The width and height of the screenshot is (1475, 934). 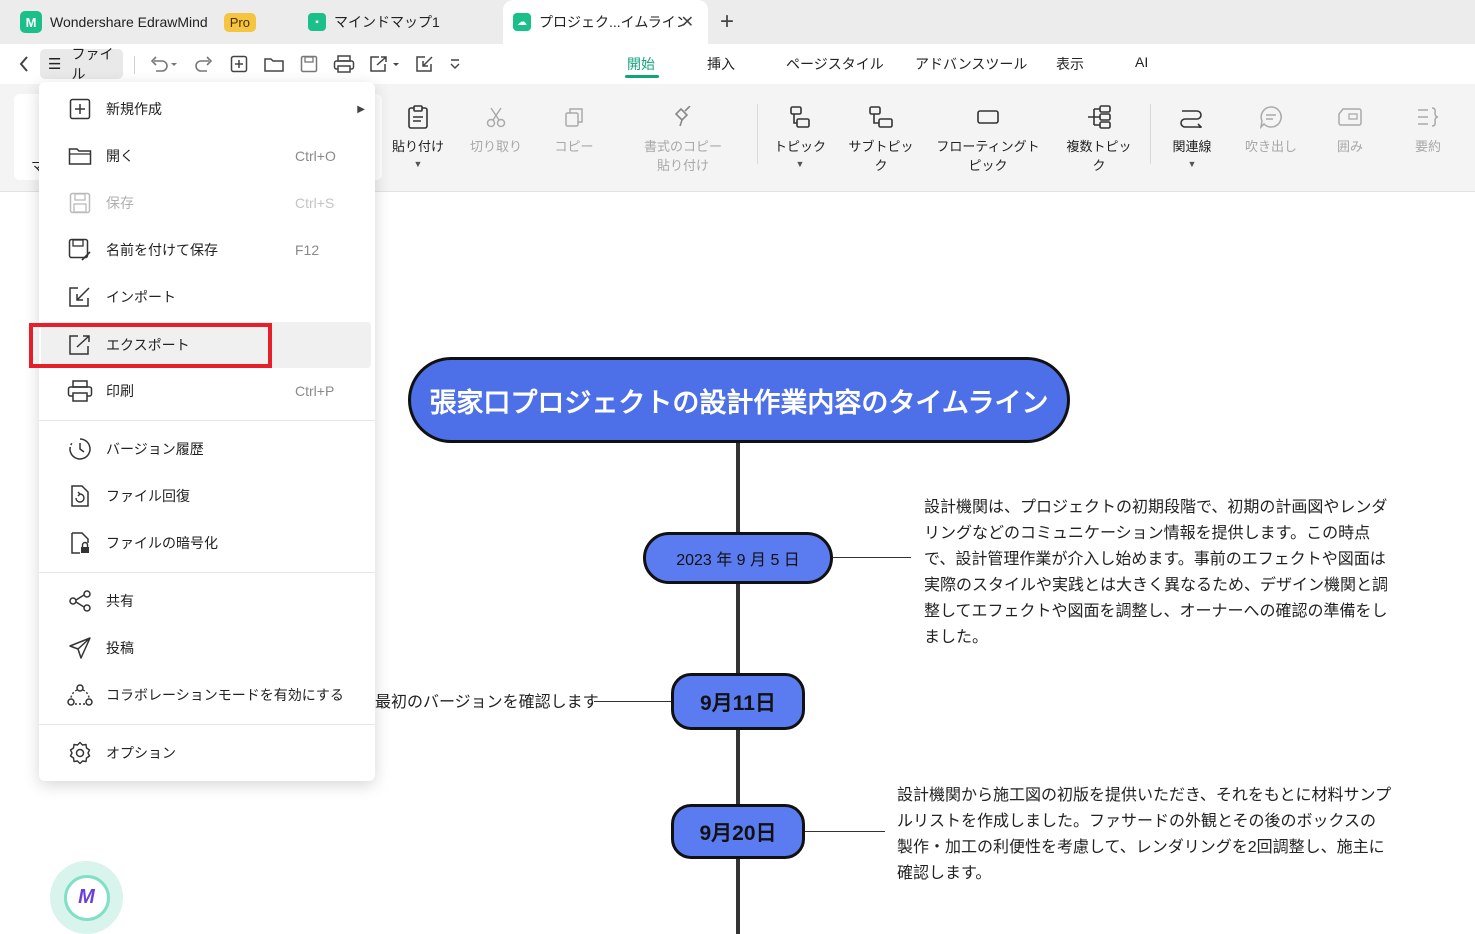 I want to click on tab-project-timeline: ☁ プロジェク...イムライン ✕, so click(x=605, y=22).